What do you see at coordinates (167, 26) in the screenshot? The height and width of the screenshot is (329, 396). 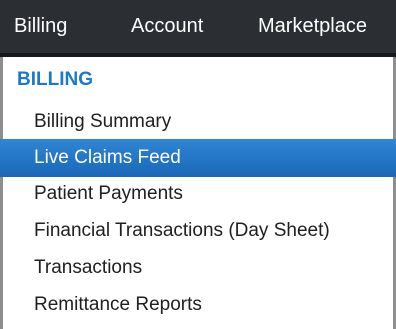 I see `nav-tab-account: Account` at bounding box center [167, 26].